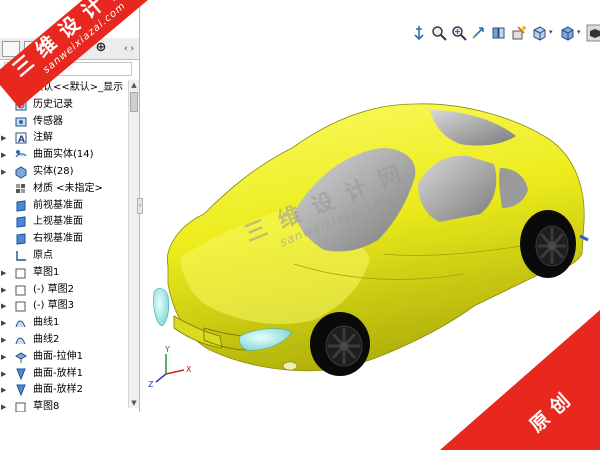 The width and height of the screenshot is (600, 450). What do you see at coordinates (46, 406) in the screenshot?
I see `tree-item-label: 草图8` at bounding box center [46, 406].